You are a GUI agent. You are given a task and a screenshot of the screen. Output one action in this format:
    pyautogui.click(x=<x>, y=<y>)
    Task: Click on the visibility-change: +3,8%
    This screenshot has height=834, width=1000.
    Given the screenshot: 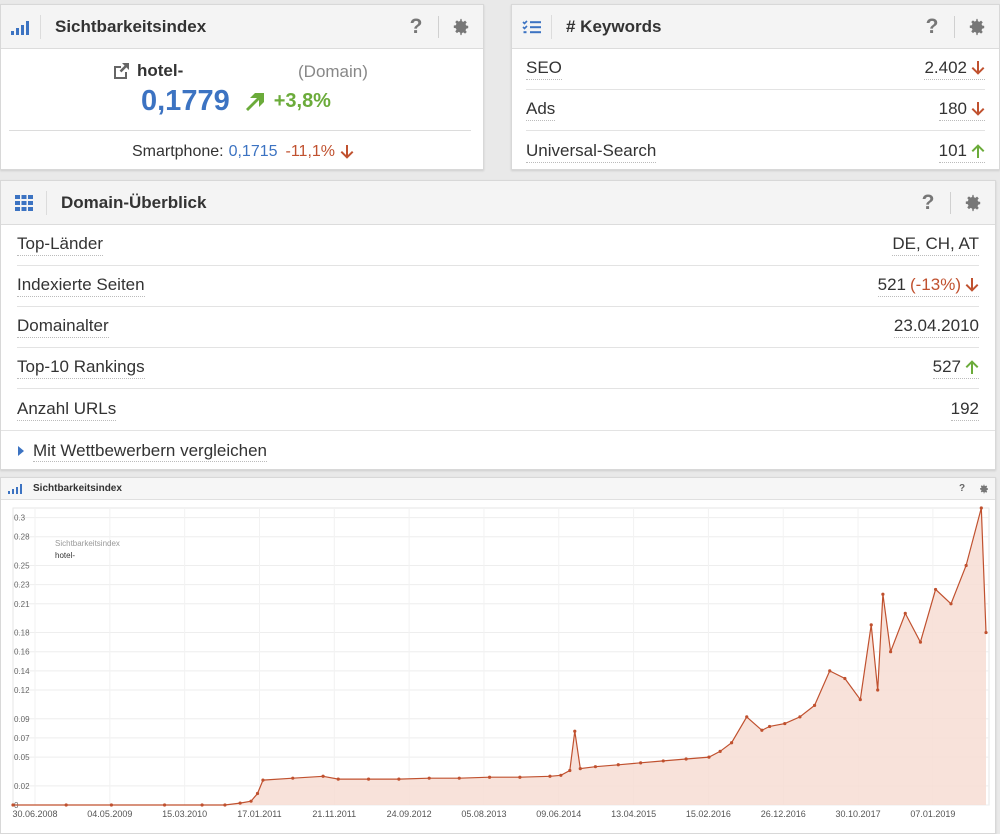 What is the action you would take?
    pyautogui.click(x=302, y=101)
    